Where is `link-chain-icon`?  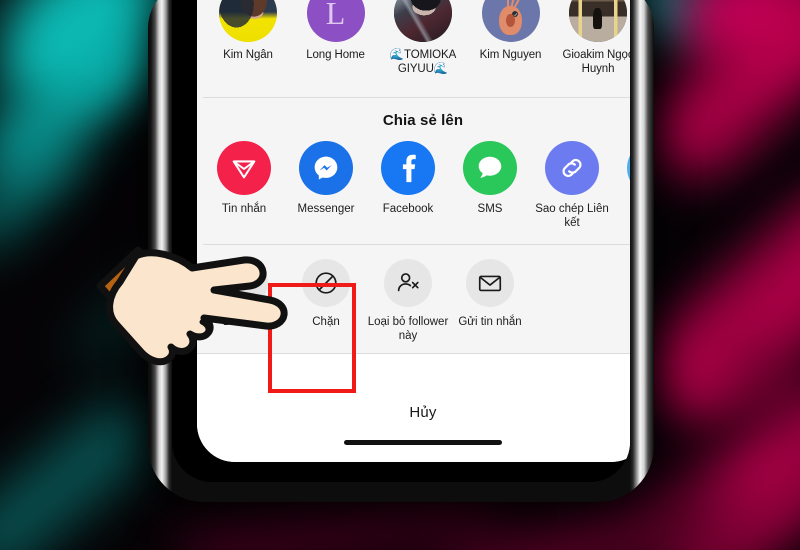
link-chain-icon is located at coordinates (572, 168).